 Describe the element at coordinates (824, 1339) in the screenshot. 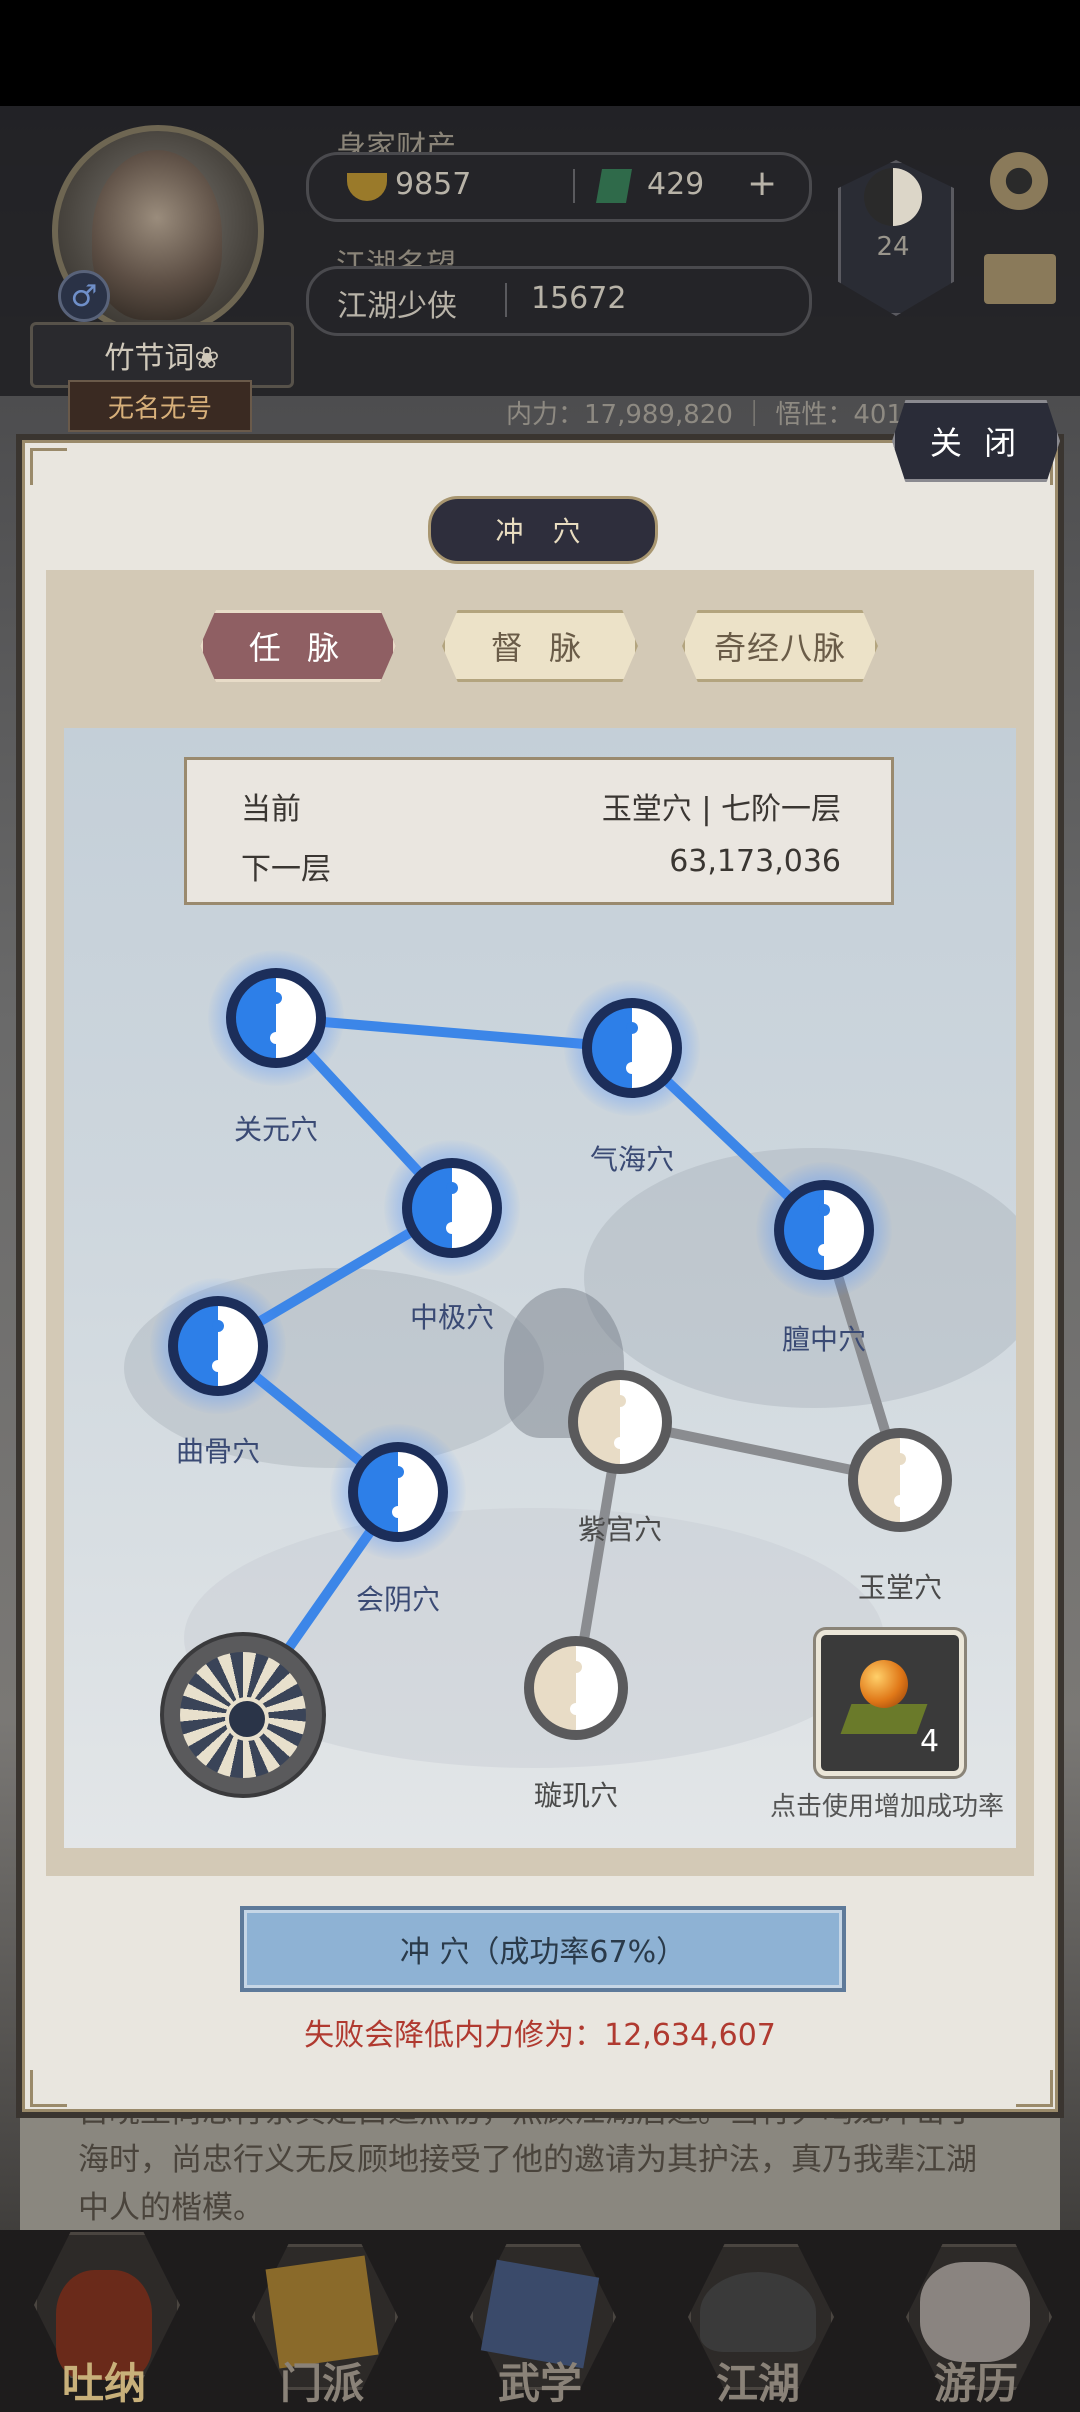

I see `acupoint-label: 膻中穴` at that location.